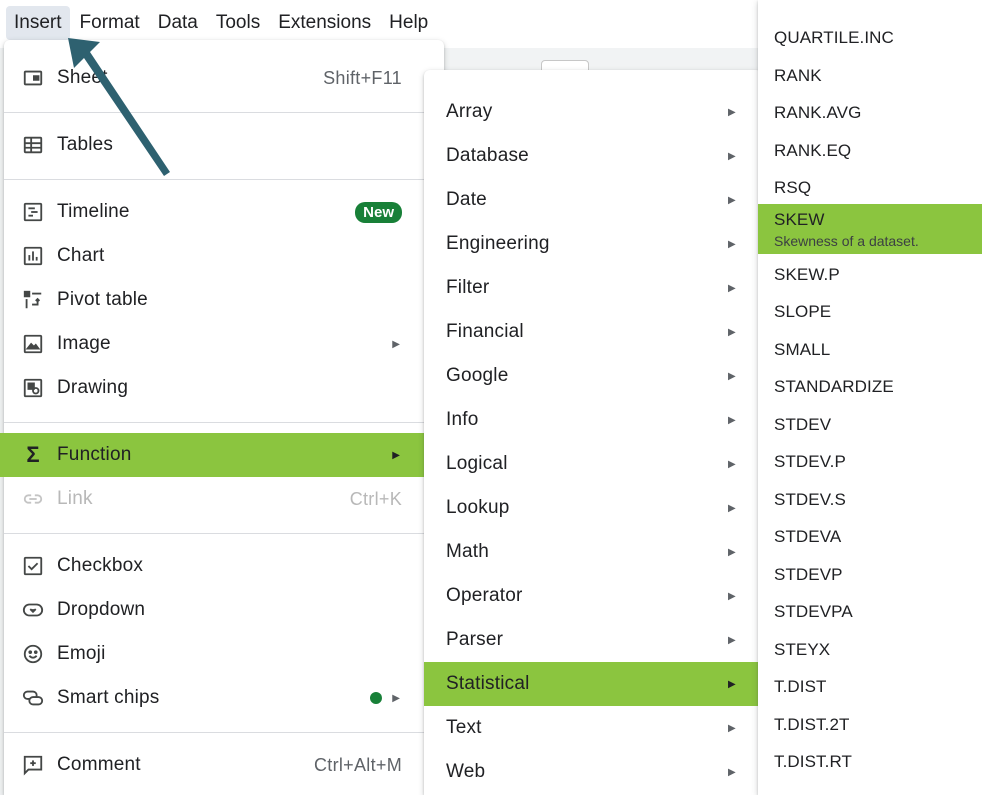  What do you see at coordinates (238, 23) in the screenshot?
I see `menu-tools: Tools` at bounding box center [238, 23].